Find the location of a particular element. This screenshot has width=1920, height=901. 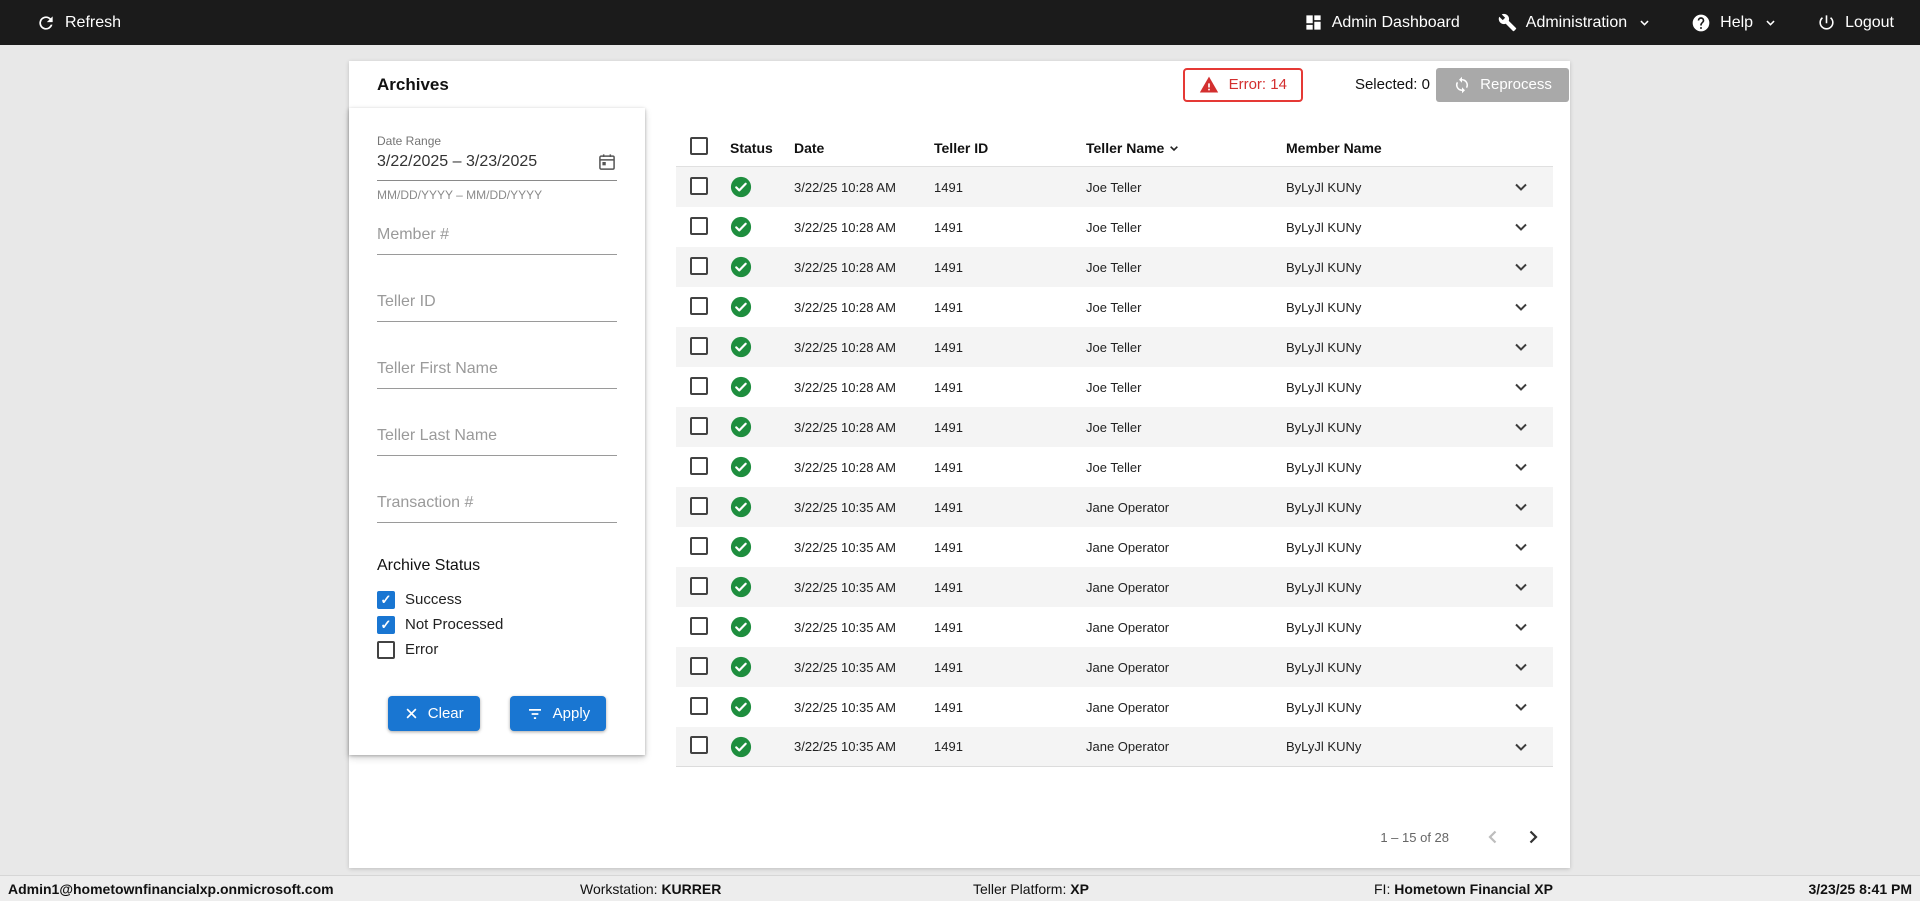

error-filter-button: Error: 14 is located at coordinates (1242, 84).